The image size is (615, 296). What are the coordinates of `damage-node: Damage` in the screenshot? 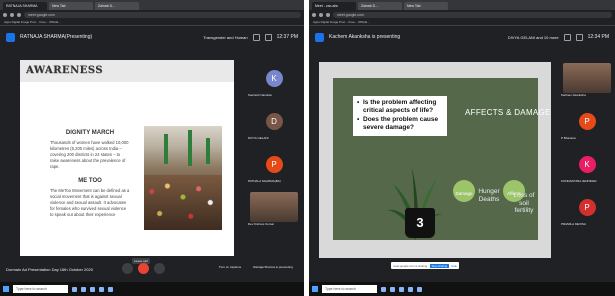 It's located at (464, 191).